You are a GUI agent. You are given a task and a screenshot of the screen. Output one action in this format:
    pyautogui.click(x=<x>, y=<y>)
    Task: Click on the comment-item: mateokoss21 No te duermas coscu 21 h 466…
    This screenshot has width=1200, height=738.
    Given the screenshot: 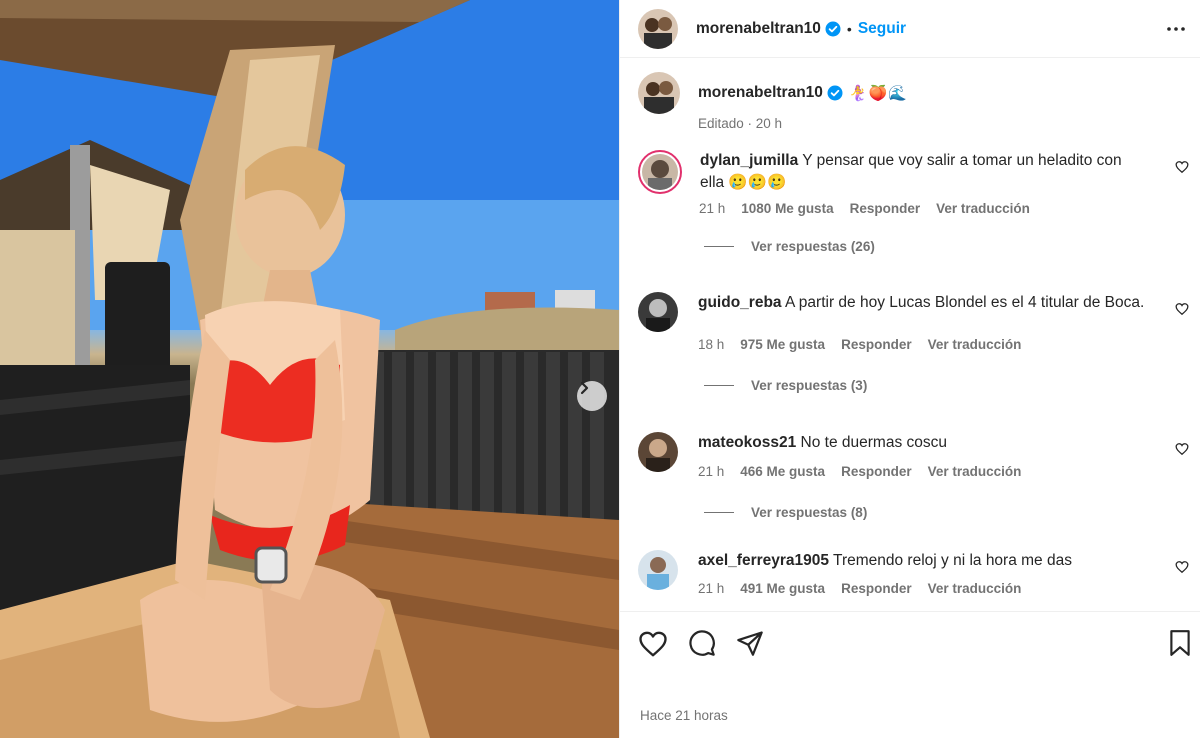 What is the action you would take?
    pyautogui.click(x=915, y=476)
    